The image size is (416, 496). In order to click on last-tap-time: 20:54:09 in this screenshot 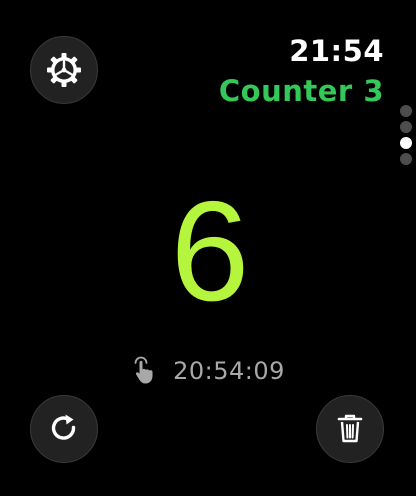, I will do `click(229, 371)`.